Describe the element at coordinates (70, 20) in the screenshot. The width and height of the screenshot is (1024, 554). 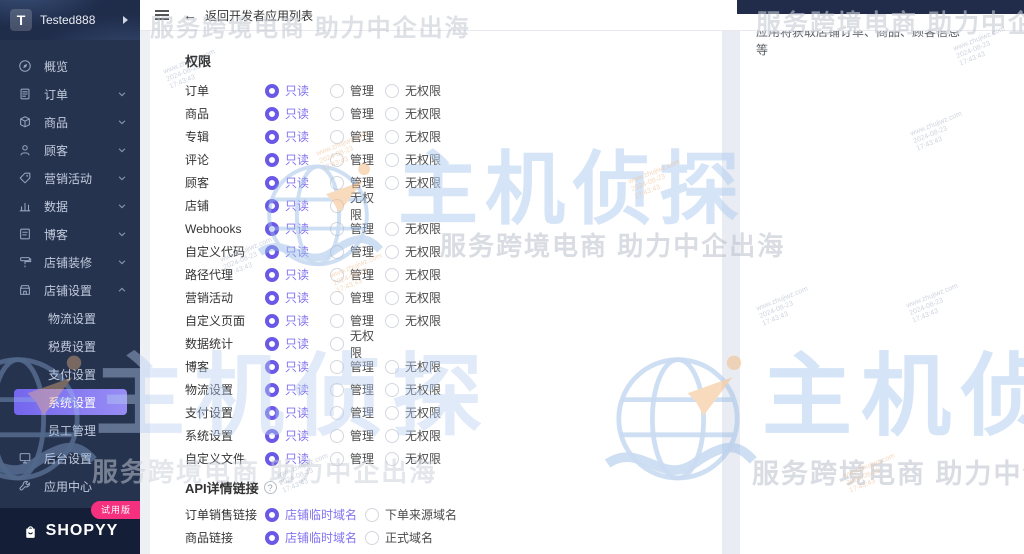
I see `account-switcher: T Tested888` at that location.